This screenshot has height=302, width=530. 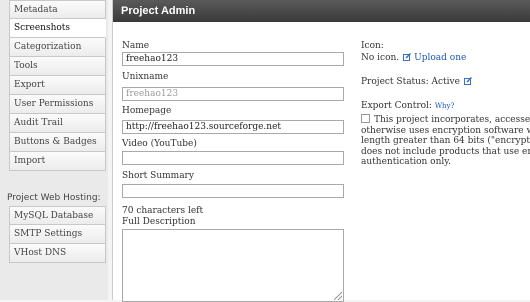 What do you see at coordinates (57, 47) in the screenshot?
I see `sidebar-item-categorization: Categorization` at bounding box center [57, 47].